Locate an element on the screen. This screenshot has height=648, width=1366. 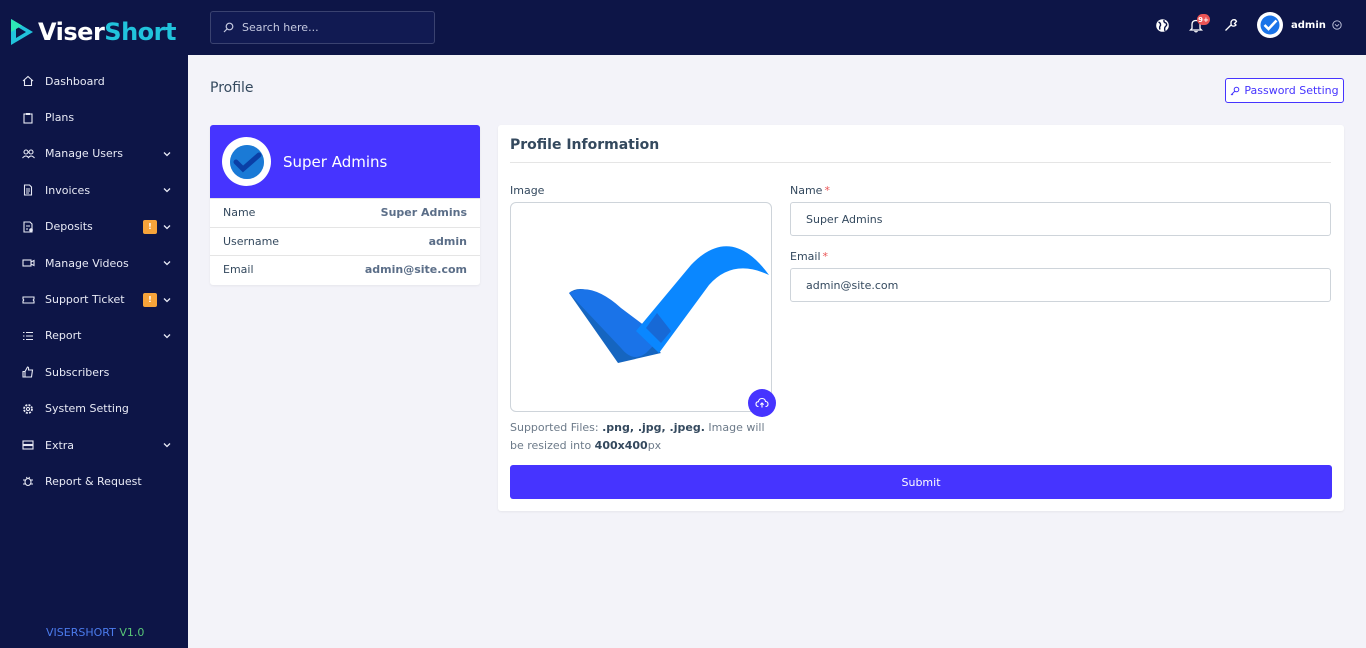
password-setting-button: Password Setting is located at coordinates (1284, 90).